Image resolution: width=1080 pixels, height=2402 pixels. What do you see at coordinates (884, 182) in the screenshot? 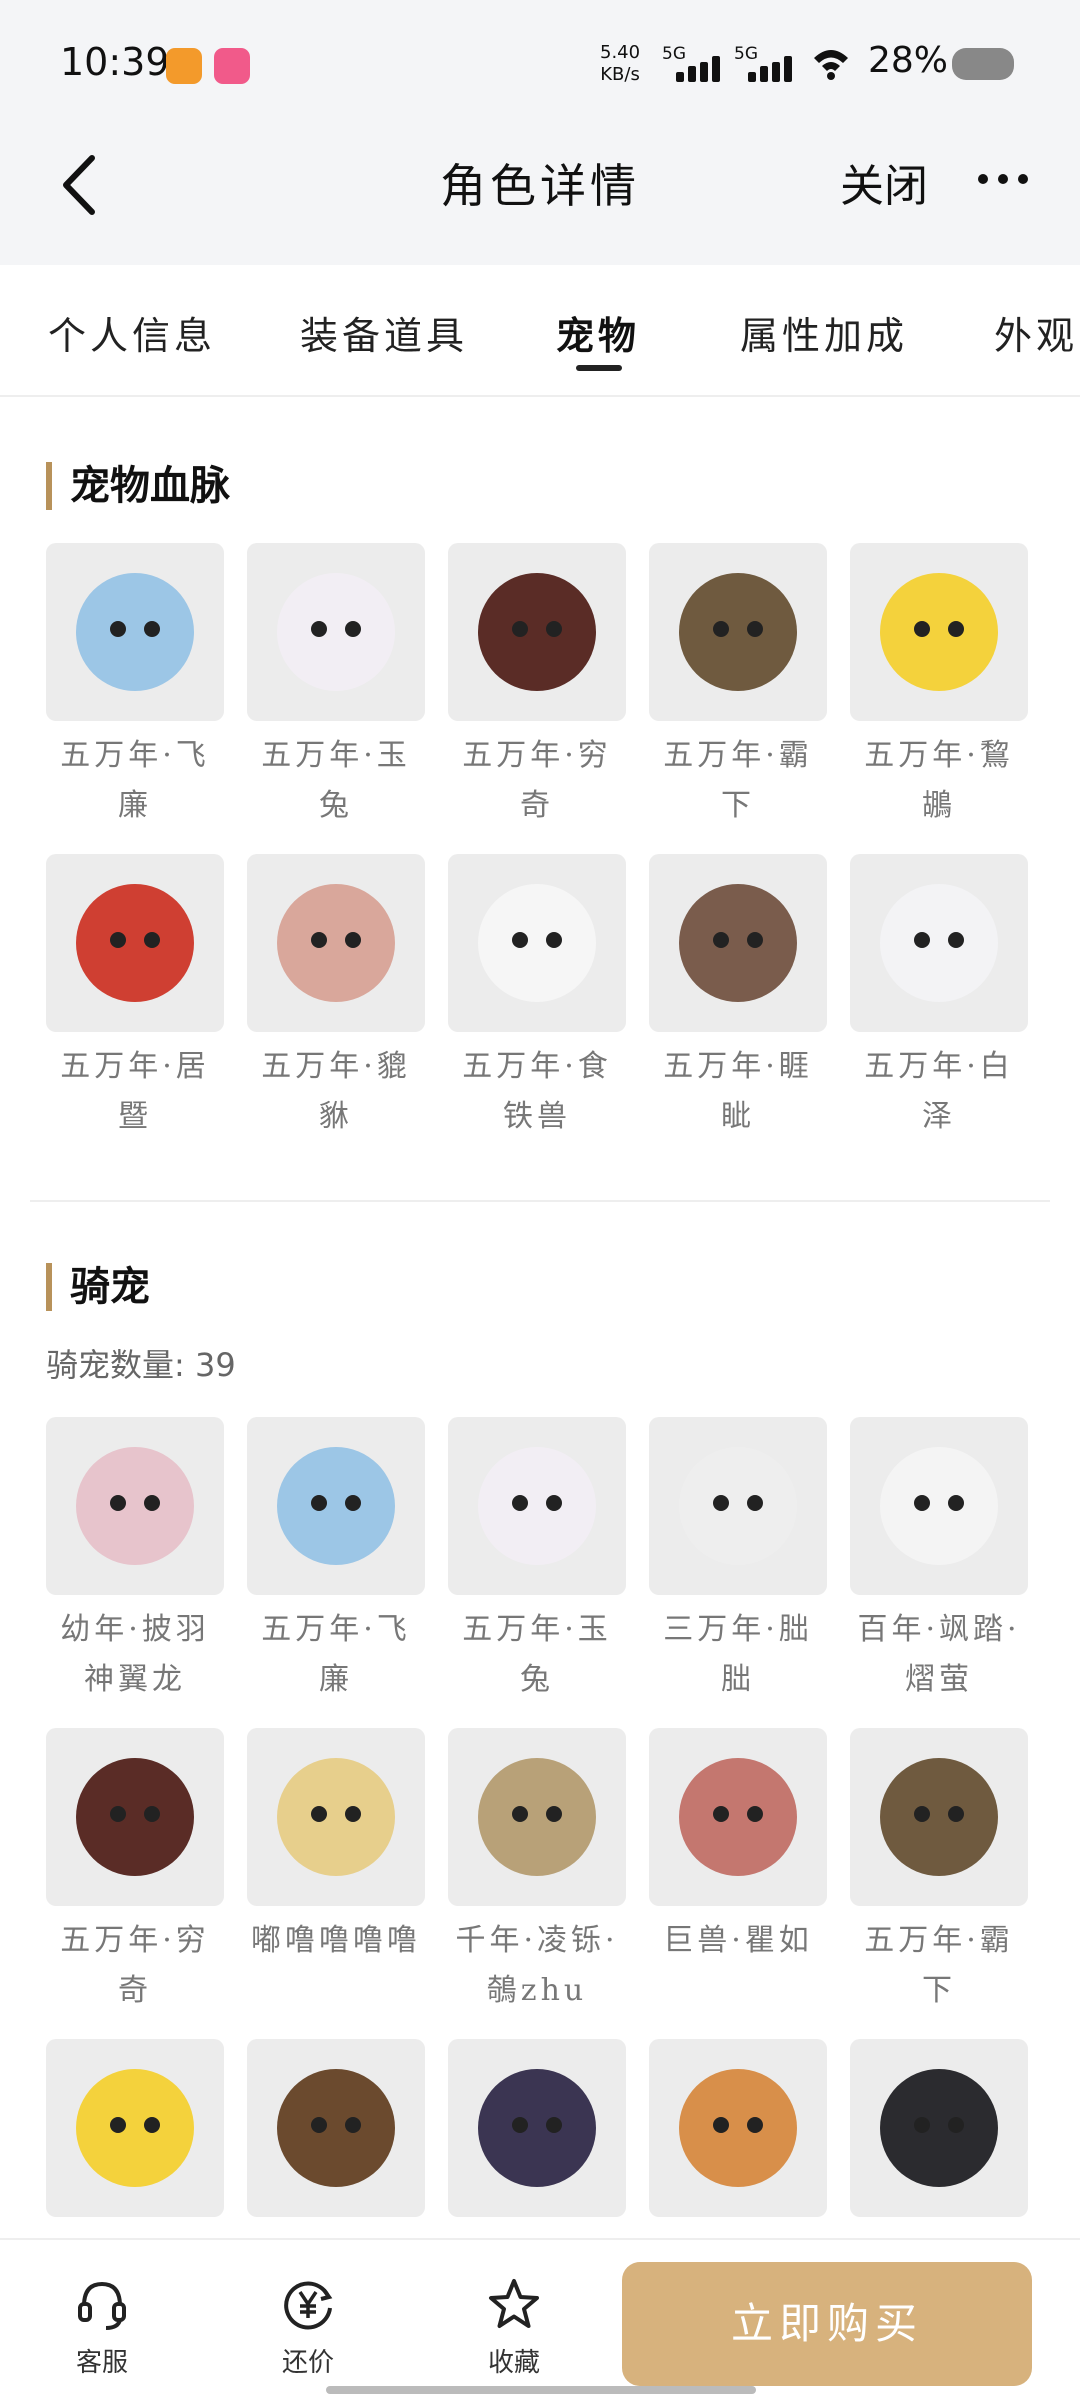
I see `close-button: 关闭` at bounding box center [884, 182].